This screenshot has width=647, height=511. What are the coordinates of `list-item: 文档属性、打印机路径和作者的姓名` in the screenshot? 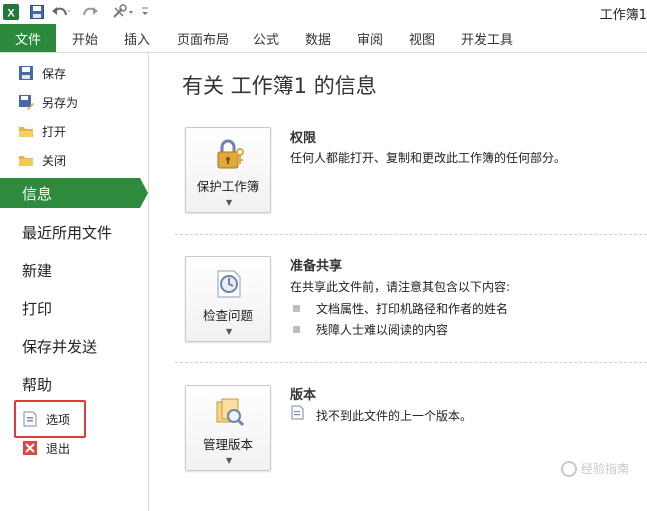 It's located at (400, 308).